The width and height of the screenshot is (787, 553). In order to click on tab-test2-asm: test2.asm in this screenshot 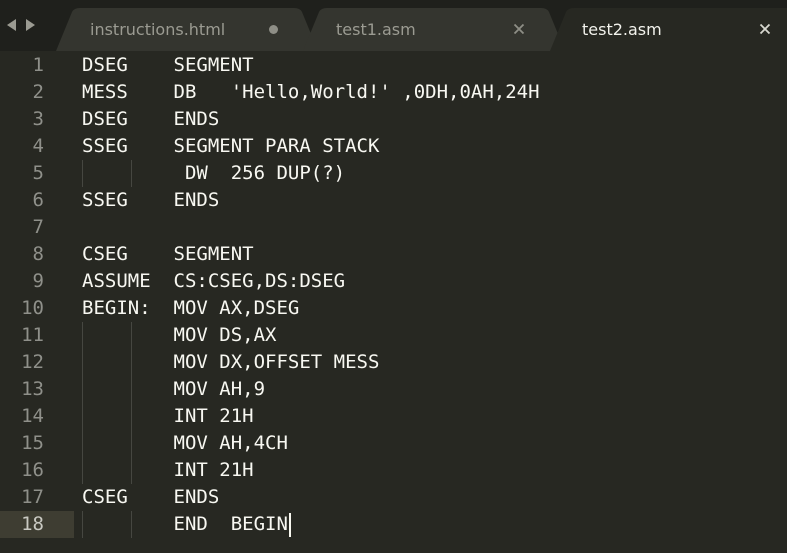, I will do `click(668, 29)`.